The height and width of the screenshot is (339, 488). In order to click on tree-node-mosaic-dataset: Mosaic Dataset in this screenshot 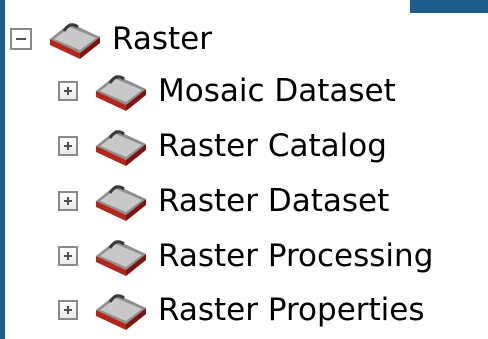, I will do `click(227, 91)`.